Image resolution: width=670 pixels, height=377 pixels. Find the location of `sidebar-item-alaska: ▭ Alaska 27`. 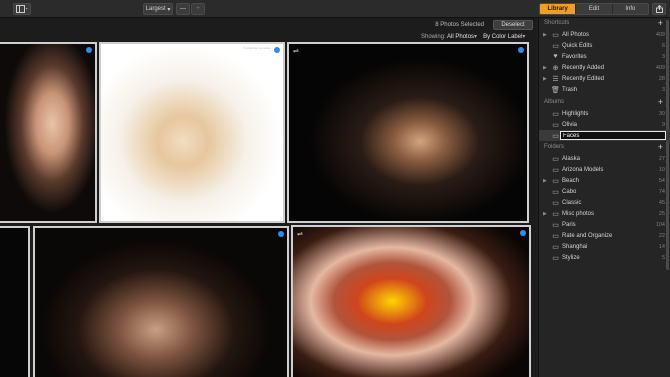

sidebar-item-alaska: ▭ Alaska 27 is located at coordinates (604, 158).